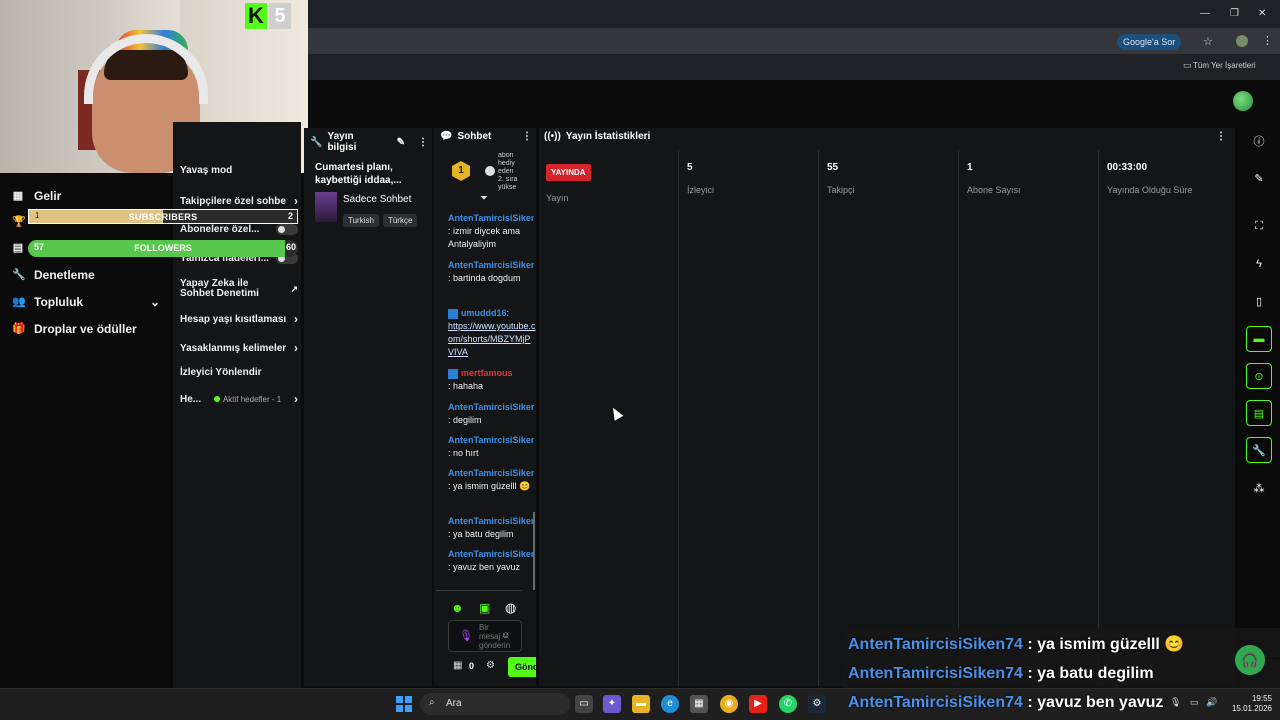 The height and width of the screenshot is (720, 1280). I want to click on steam-icon: ⚙, so click(817, 704).